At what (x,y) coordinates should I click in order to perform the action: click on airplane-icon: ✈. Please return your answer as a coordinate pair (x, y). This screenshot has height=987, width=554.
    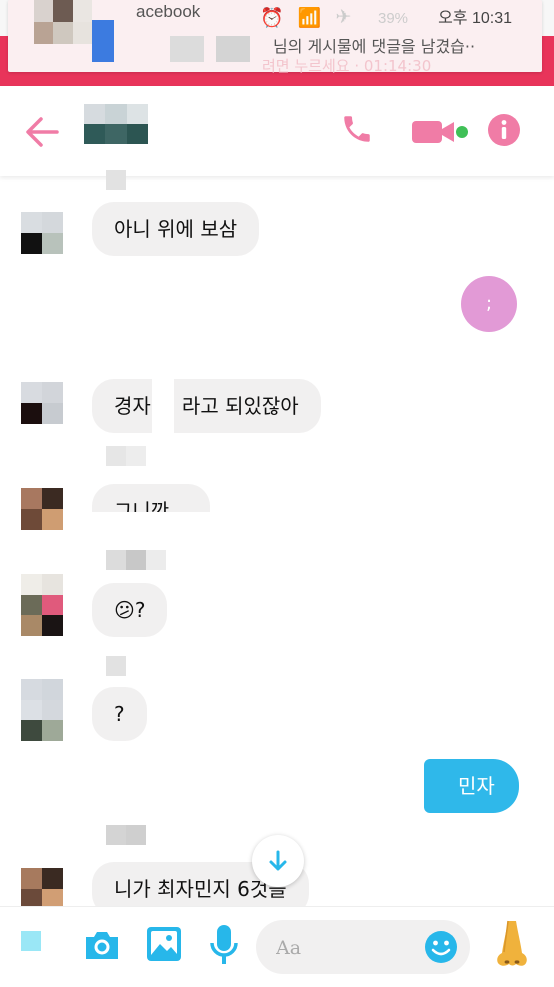
    Looking at the image, I should click on (343, 17).